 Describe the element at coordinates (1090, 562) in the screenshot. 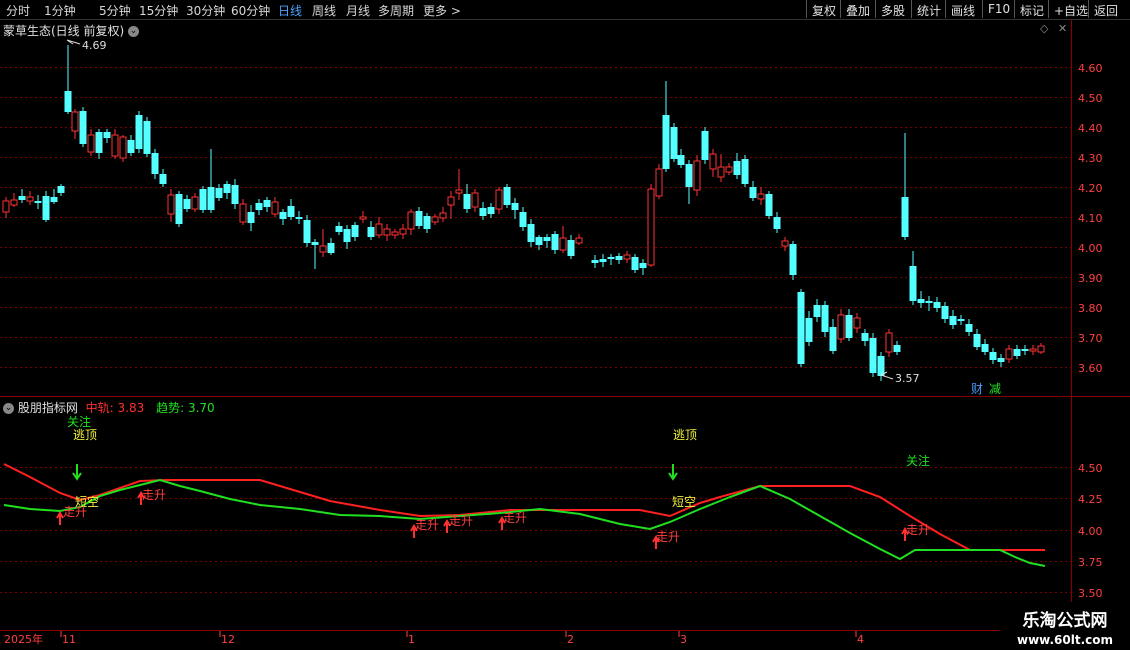

I see `indicator-tick: 3.75` at that location.